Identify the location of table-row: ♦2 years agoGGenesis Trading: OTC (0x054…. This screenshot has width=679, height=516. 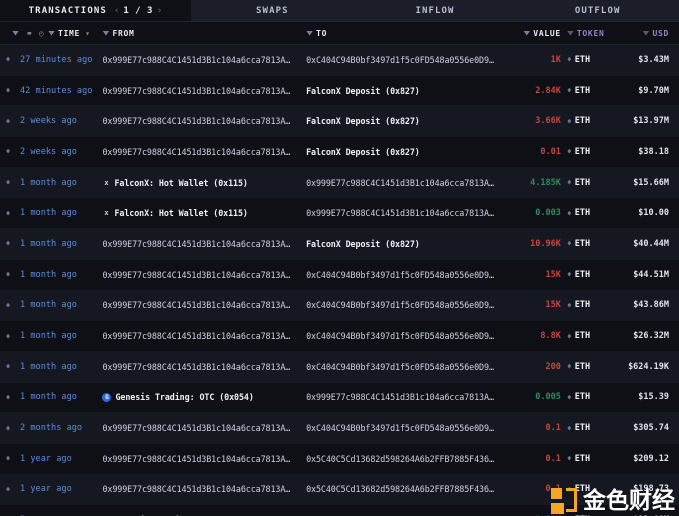
(339, 510).